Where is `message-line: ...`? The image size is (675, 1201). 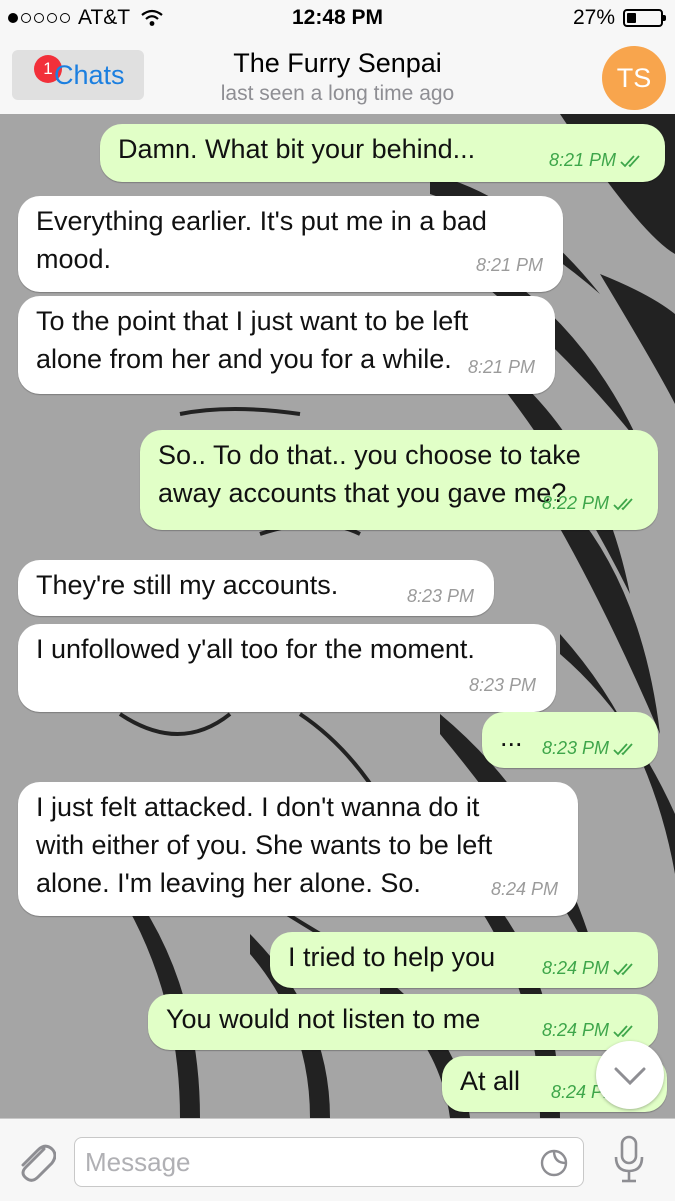 message-line: ... is located at coordinates (511, 737).